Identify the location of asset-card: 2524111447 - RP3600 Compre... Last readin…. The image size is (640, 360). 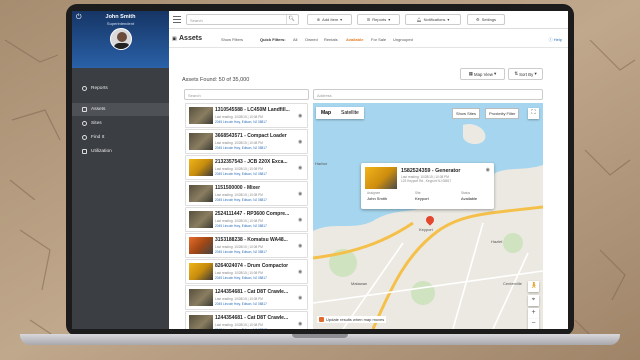
(246, 219).